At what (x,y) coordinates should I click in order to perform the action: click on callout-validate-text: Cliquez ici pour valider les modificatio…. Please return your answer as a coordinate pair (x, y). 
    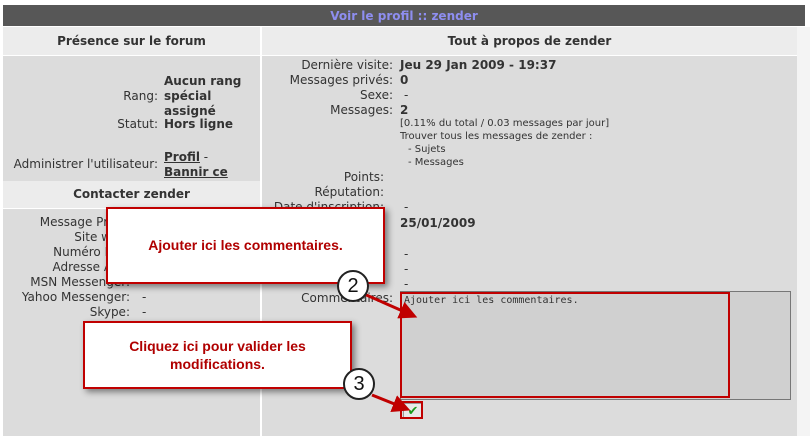
    Looking at the image, I should click on (217, 355).